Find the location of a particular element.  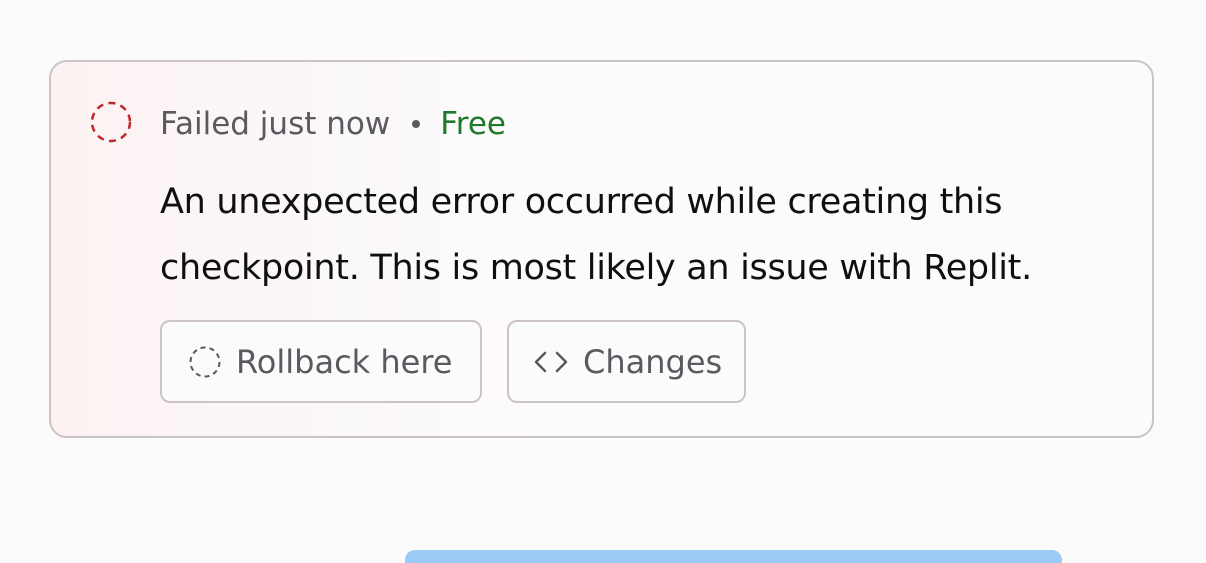

status-text: Failed just now is located at coordinates (275, 124).